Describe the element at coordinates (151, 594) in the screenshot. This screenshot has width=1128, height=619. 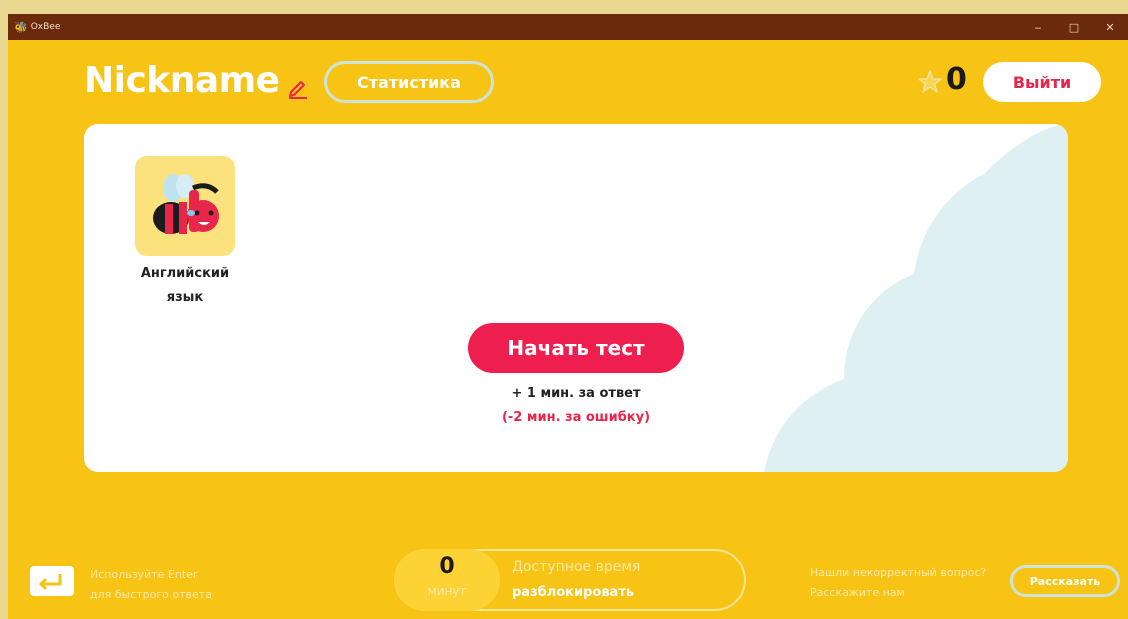
I see `enter-hint-line2: для быстрого ответа` at that location.